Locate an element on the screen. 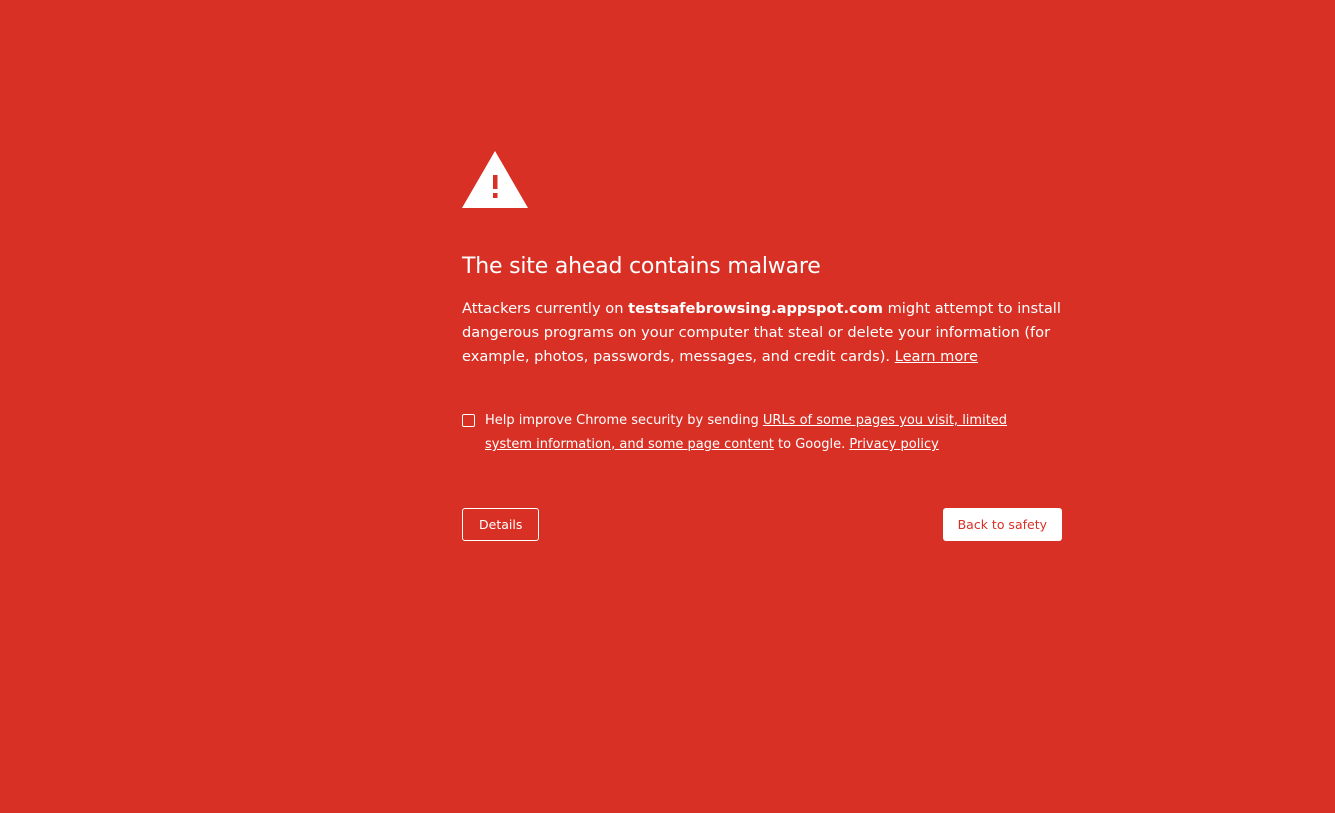 This screenshot has width=1335, height=813. back-to-safety-button: Back to safety is located at coordinates (1002, 524).